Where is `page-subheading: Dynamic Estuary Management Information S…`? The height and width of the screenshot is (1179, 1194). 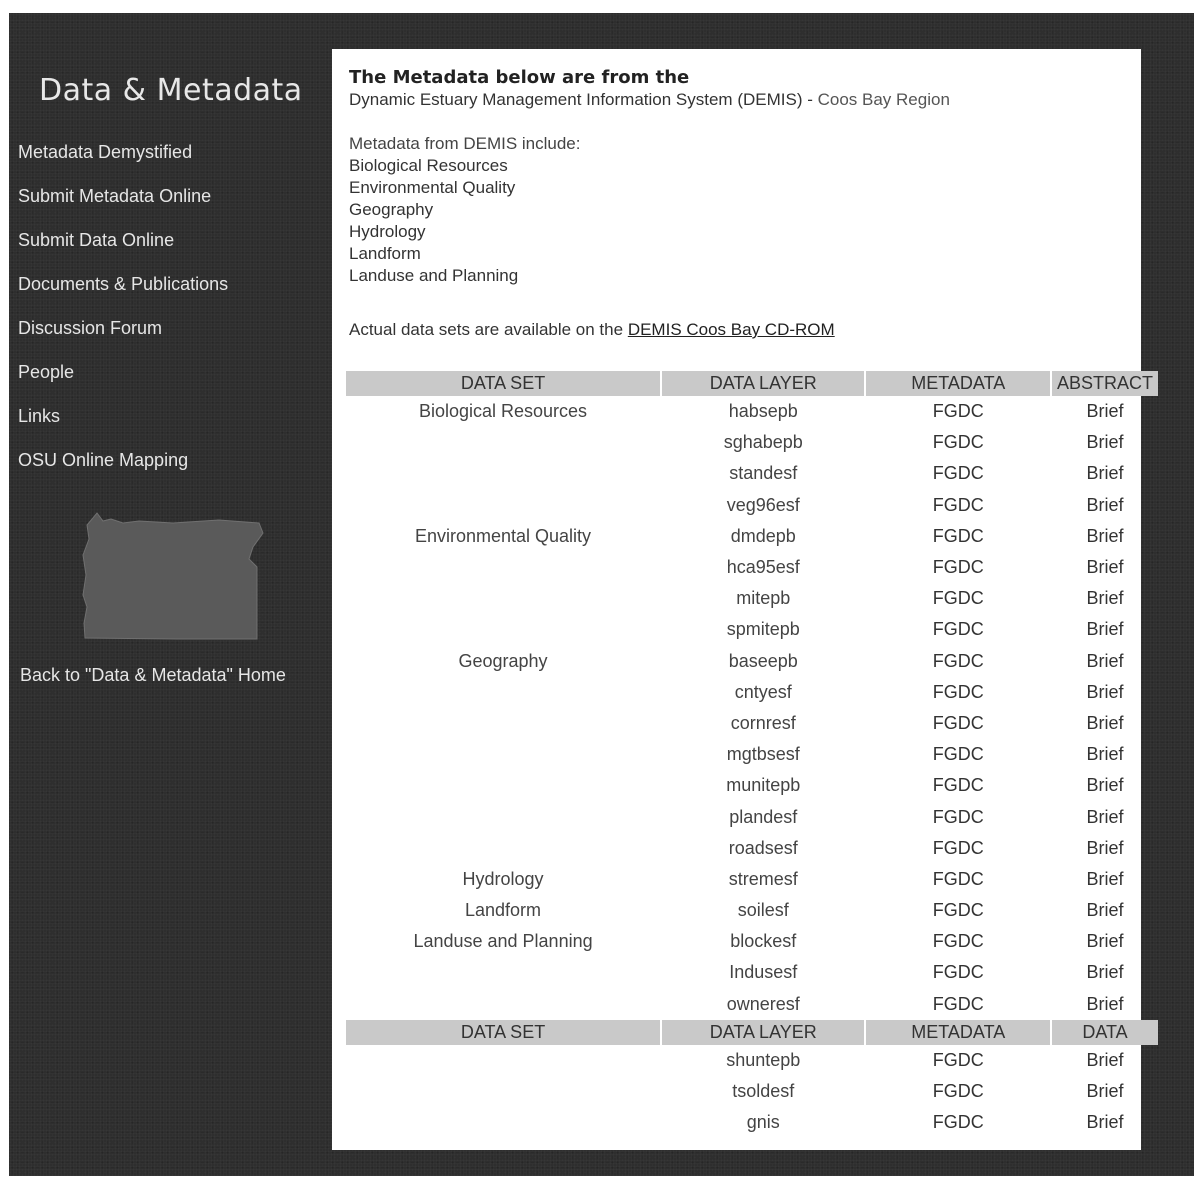 page-subheading: Dynamic Estuary Management Information S… is located at coordinates (649, 100).